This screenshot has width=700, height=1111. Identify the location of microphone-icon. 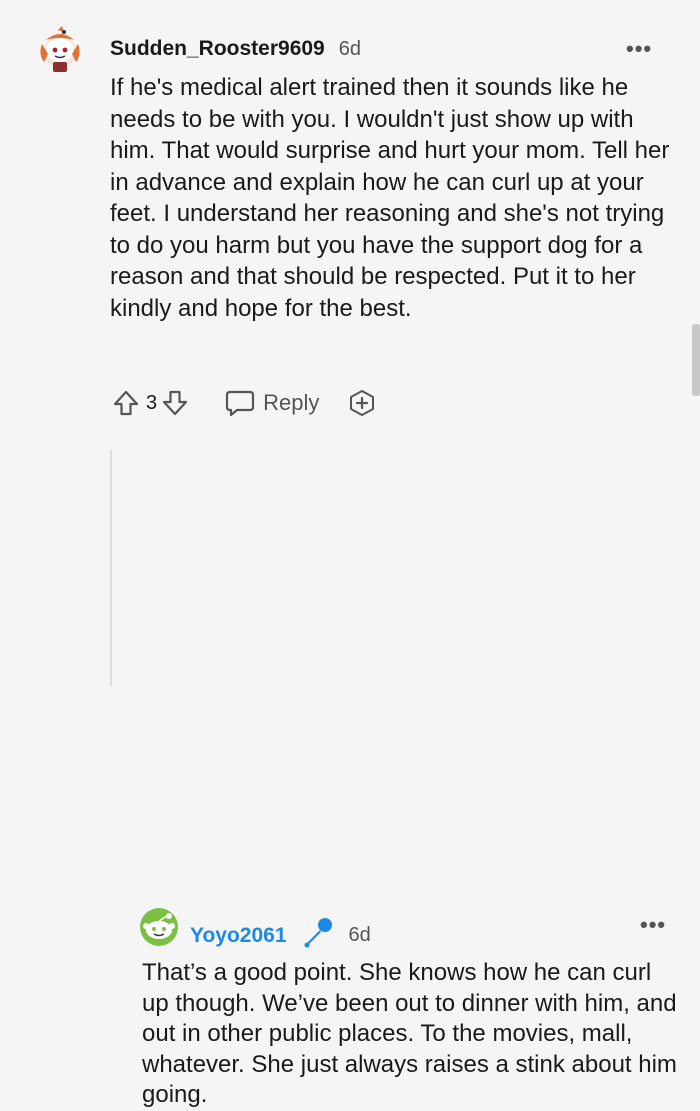
(318, 935).